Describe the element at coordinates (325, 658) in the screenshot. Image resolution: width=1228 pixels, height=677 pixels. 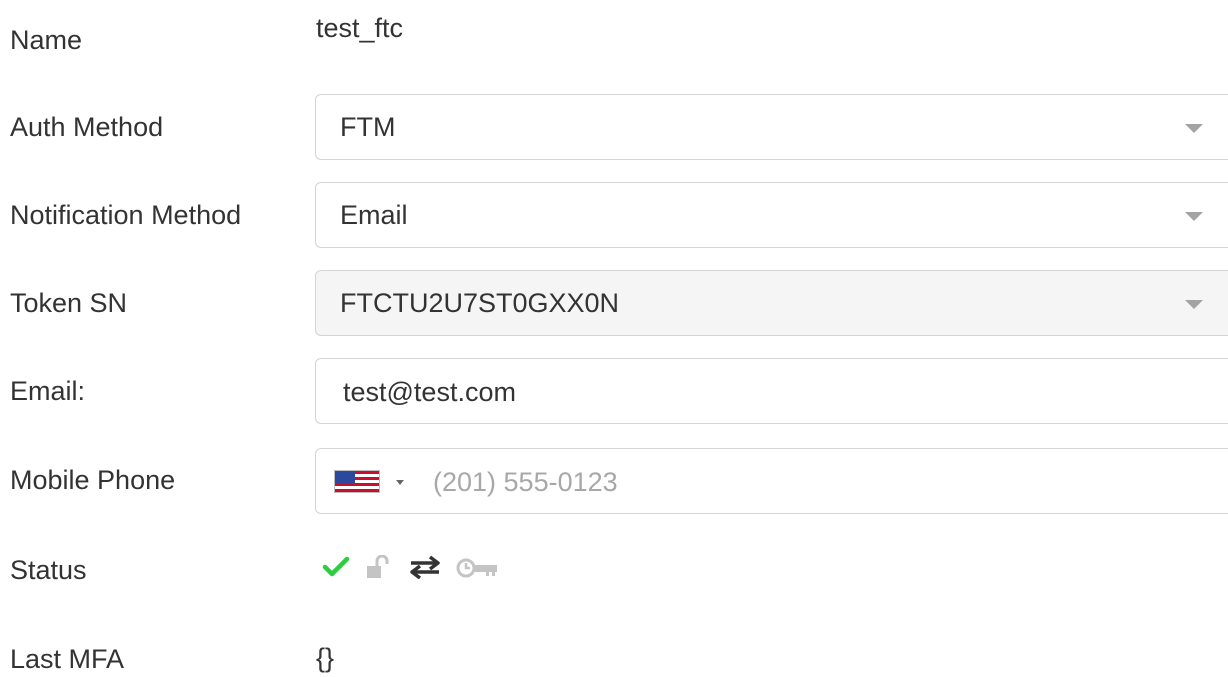
I see `last-mfa-value: {}` at that location.